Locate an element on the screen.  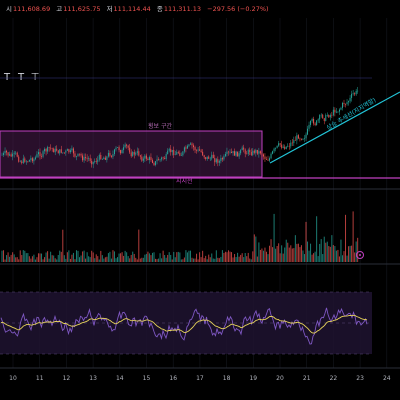
volume-series is located at coordinates (180, 236).